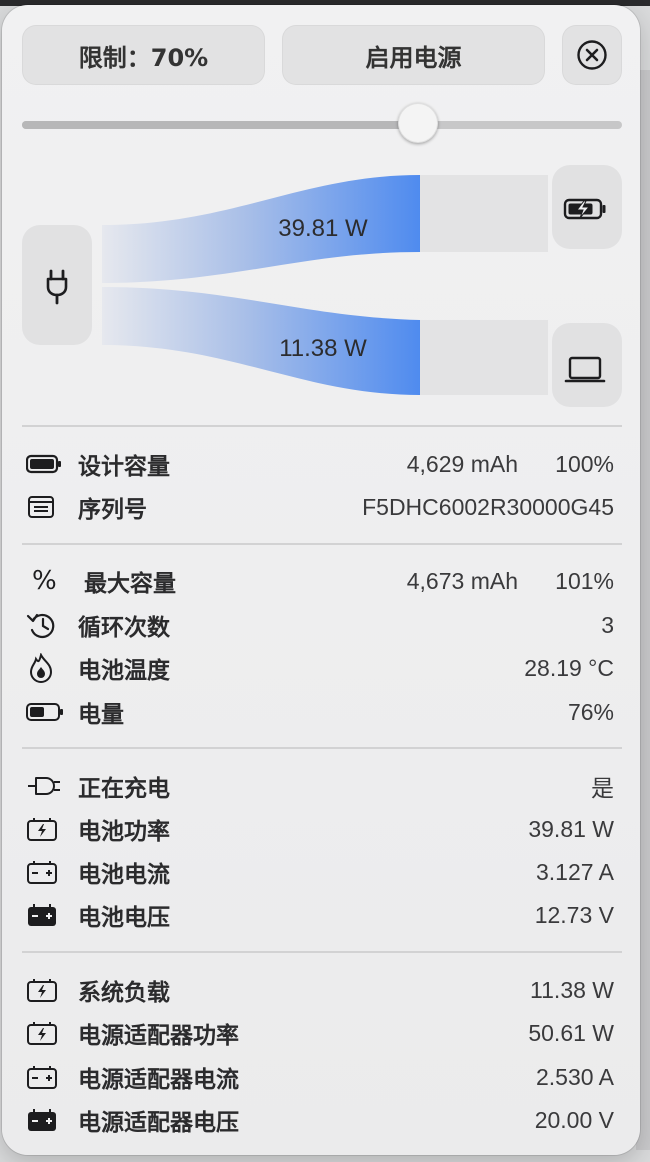  Describe the element at coordinates (124, 993) in the screenshot. I see `stat-label: 系统负载` at that location.